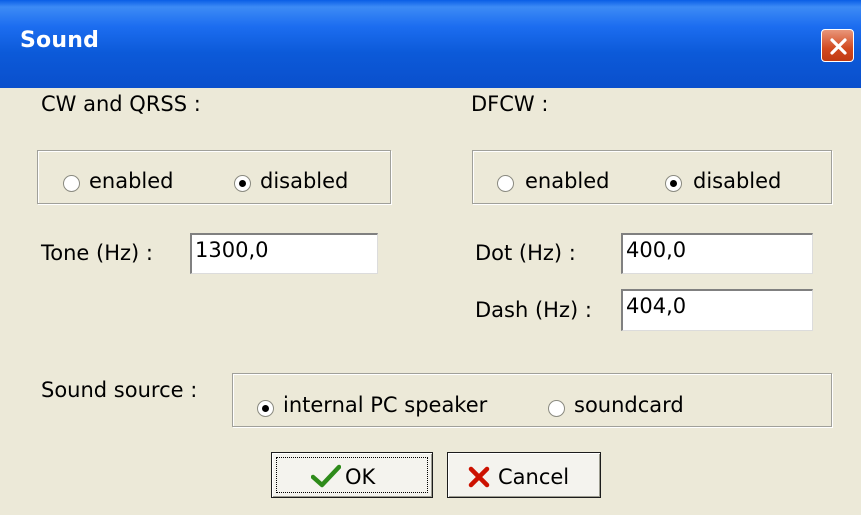 The height and width of the screenshot is (515, 861). Describe the element at coordinates (525, 253) in the screenshot. I see `dot-label: Dot (Hz) :` at that location.